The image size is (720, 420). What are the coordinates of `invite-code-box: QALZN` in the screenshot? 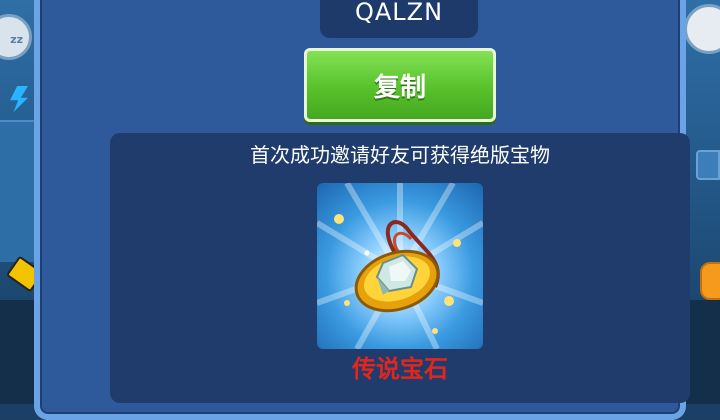 It's located at (399, 19).